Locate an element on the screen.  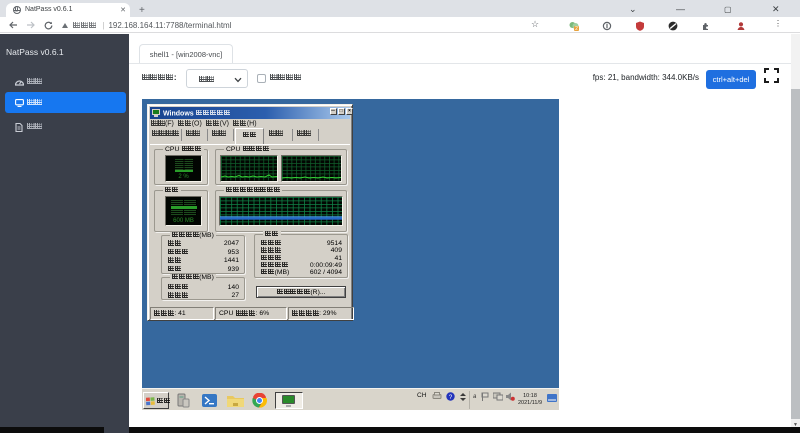
svg-text: 2 is located at coordinates (576, 28).